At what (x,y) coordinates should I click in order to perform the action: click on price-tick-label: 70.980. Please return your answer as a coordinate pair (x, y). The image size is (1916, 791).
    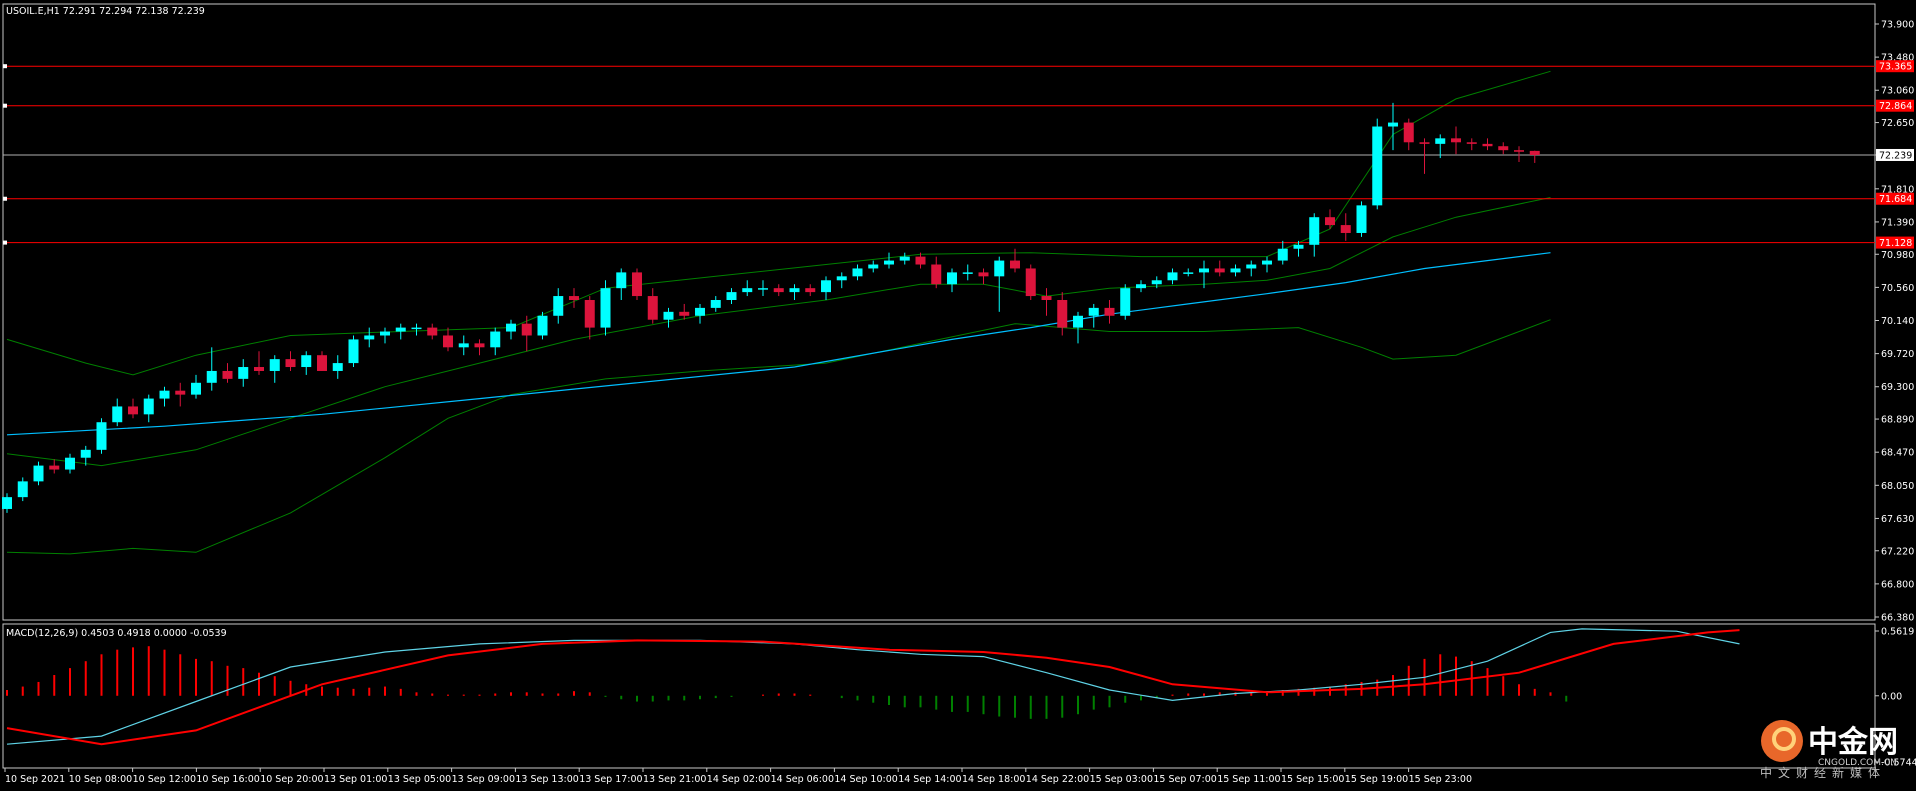
    Looking at the image, I should click on (1897, 255).